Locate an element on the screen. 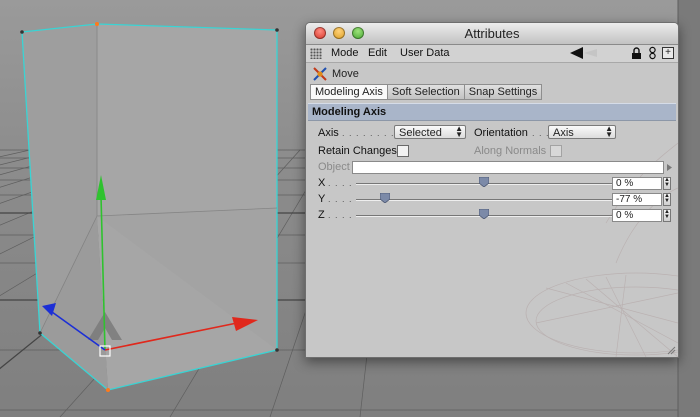 Image resolution: width=700 pixels, height=417 pixels. retain-changes-checkbox is located at coordinates (403, 151).